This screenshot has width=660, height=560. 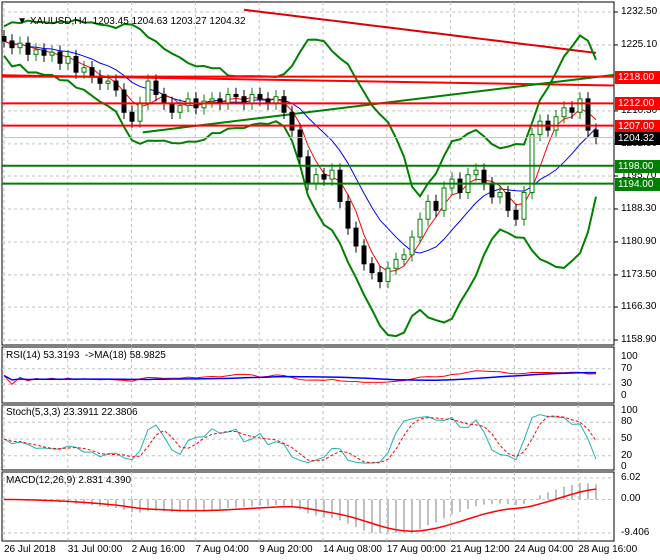 I want to click on macd-label: MACD(12,26,9) 2.831 4.390, so click(x=69, y=480).